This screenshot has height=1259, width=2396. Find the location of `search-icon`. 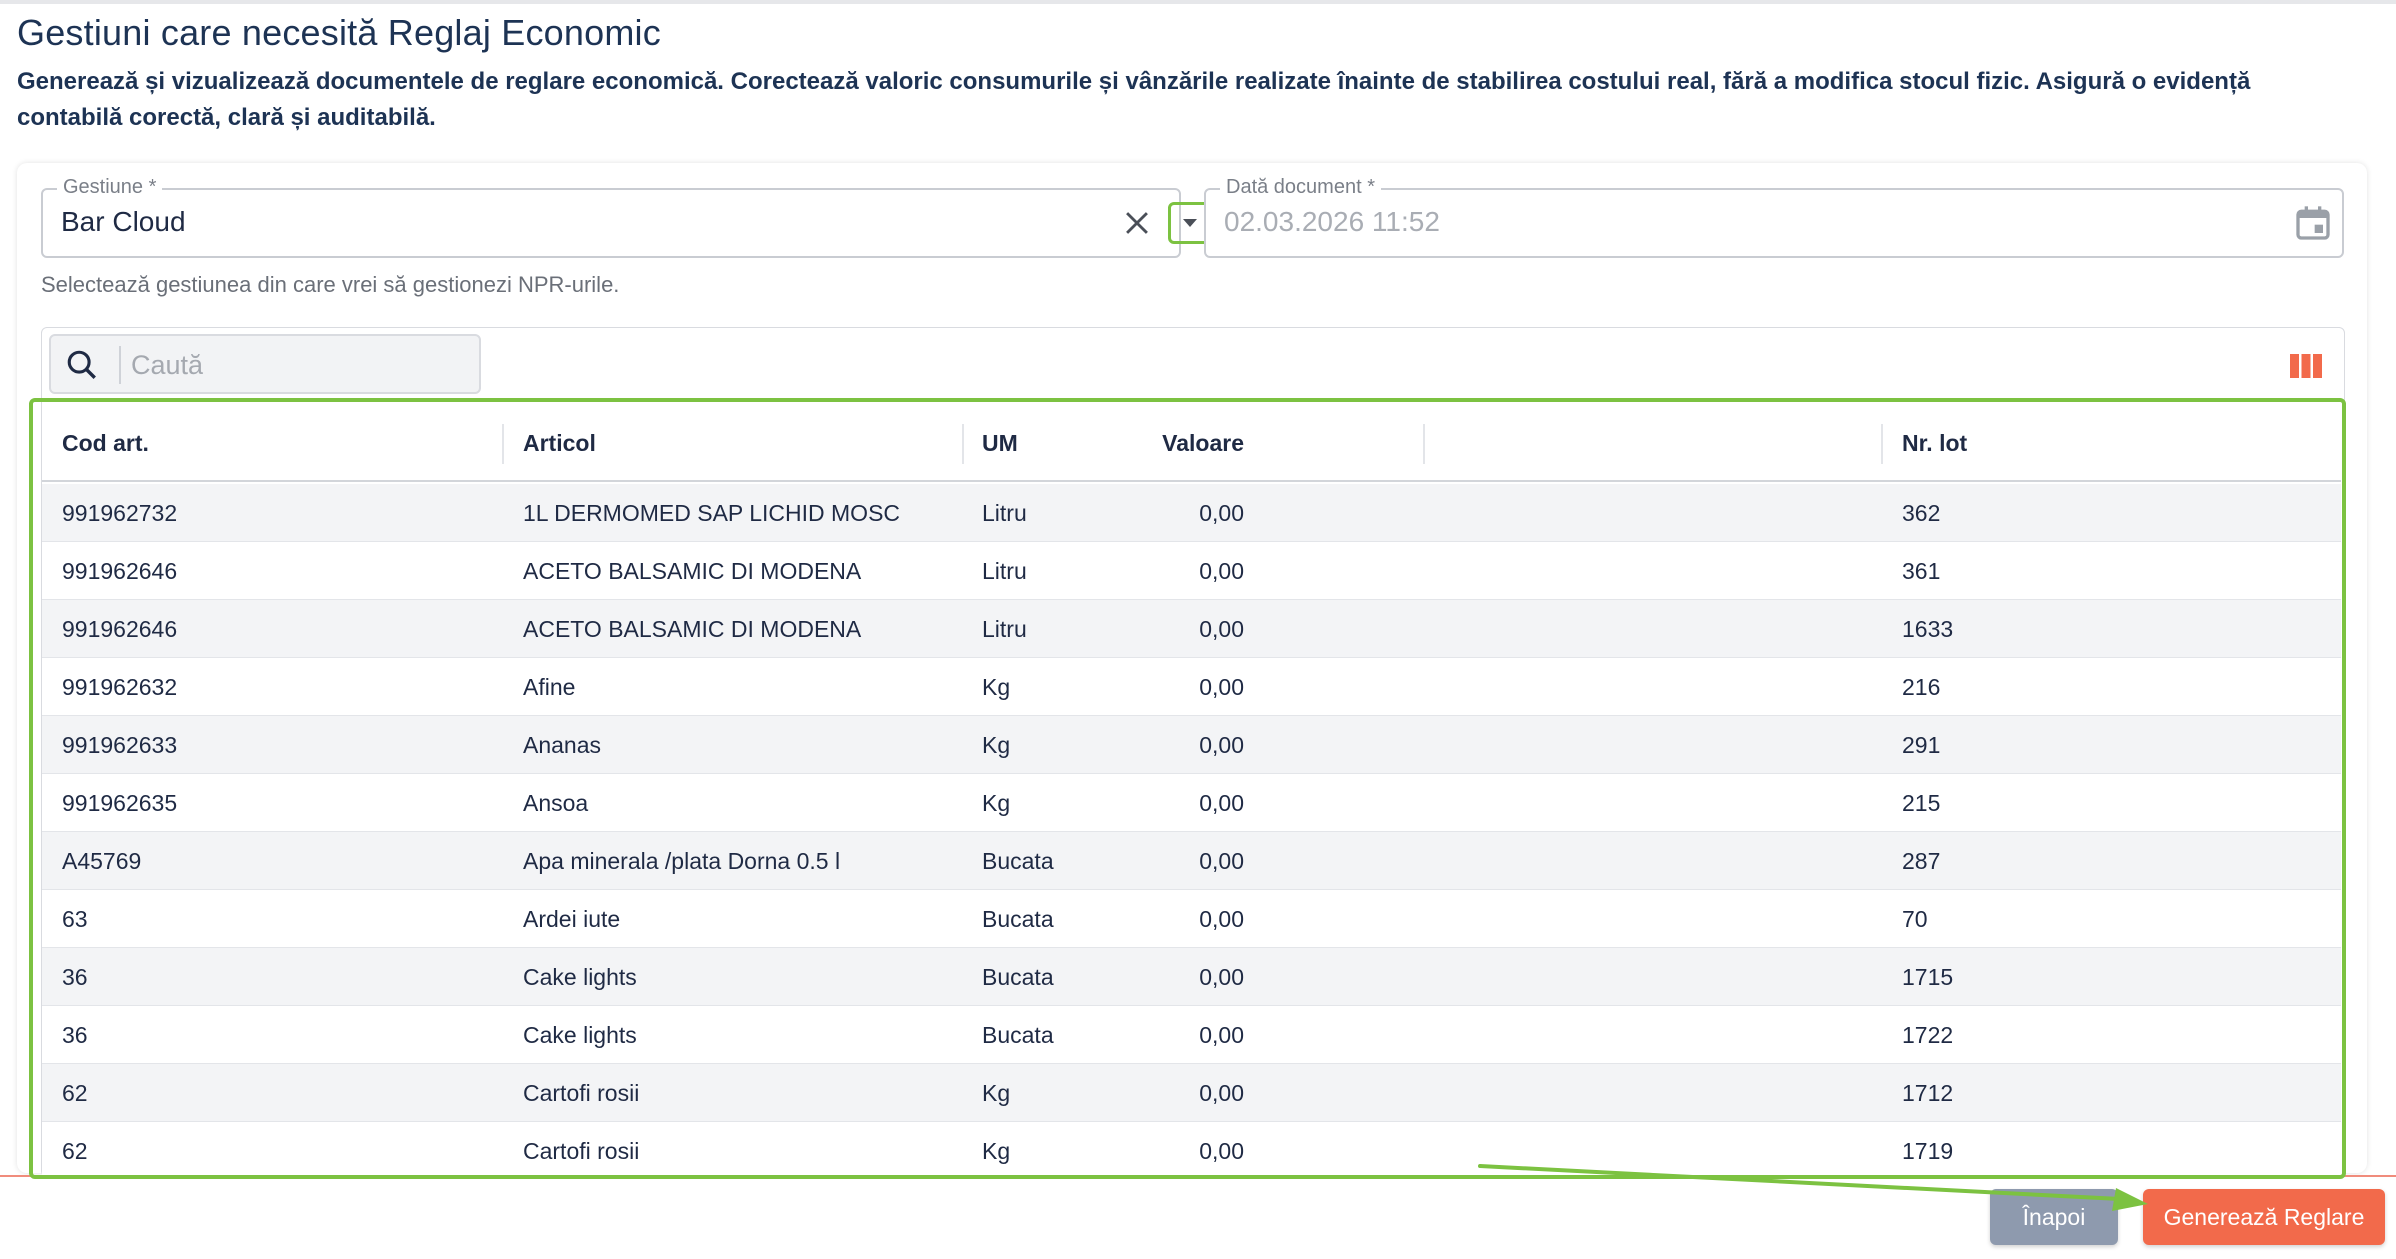

search-icon is located at coordinates (81, 364).